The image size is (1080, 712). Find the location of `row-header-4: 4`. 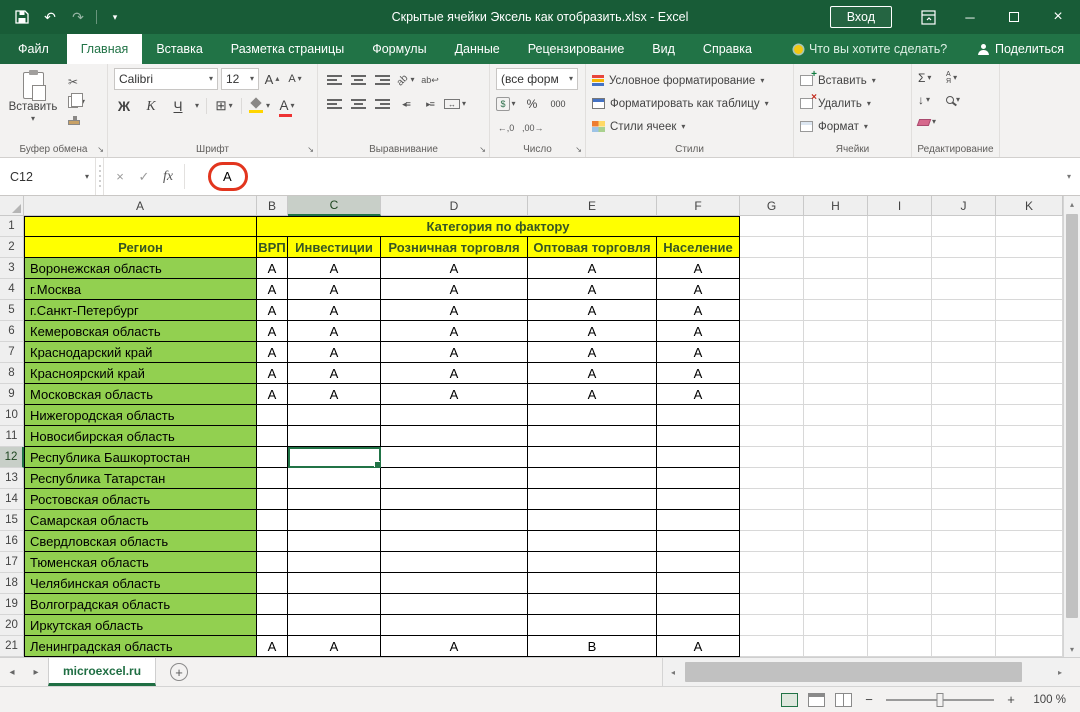

row-header-4: 4 is located at coordinates (12, 289).